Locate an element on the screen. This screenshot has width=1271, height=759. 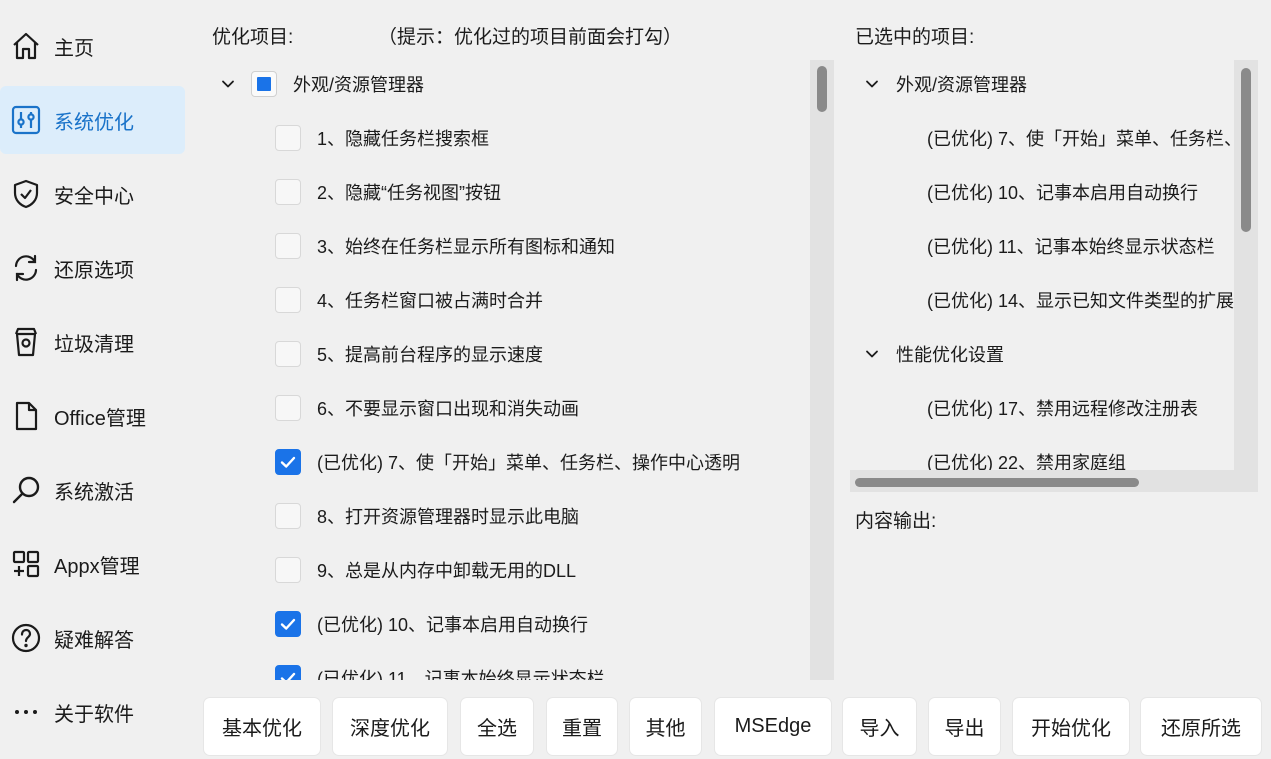
sidebar-item-3: 还原选项 is located at coordinates (92, 268).